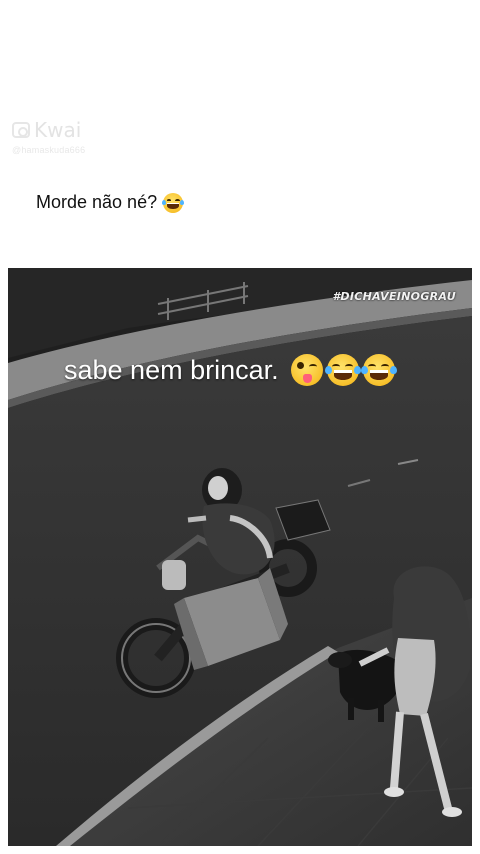 Image resolution: width=480 pixels, height=854 pixels. Describe the element at coordinates (97, 202) in the screenshot. I see `post-caption-text: Morde não né?` at that location.